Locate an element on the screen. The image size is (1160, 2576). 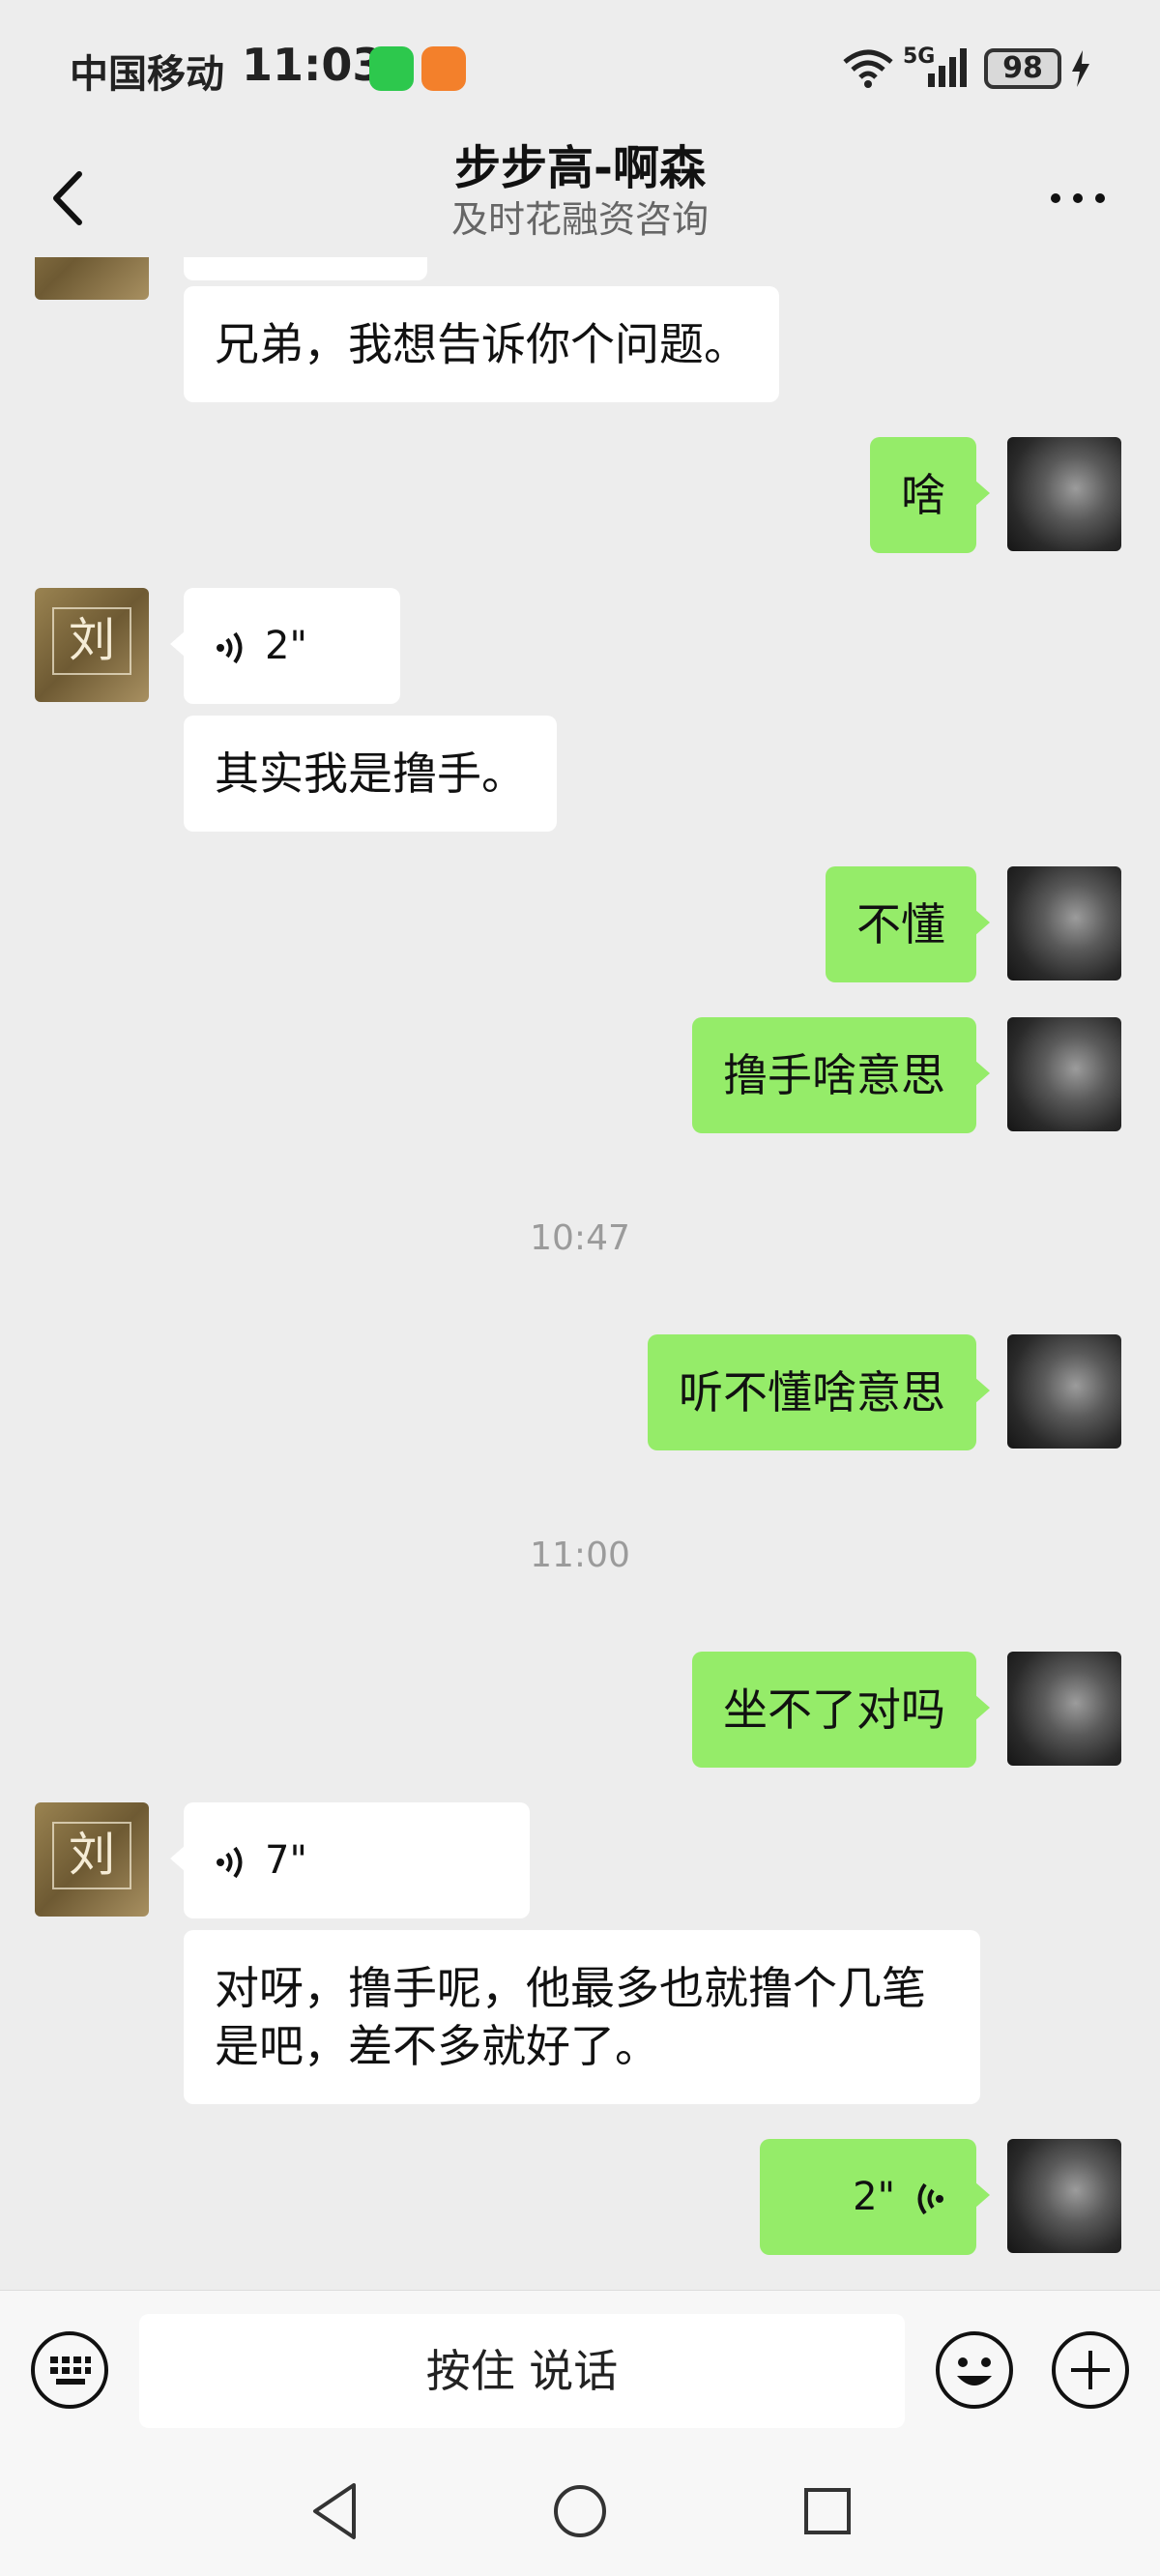
message-bubble-incoming: 对呀，撸手呢，他最多也就撸个几笔是吧，差不多就好了。 is located at coordinates (582, 2017).